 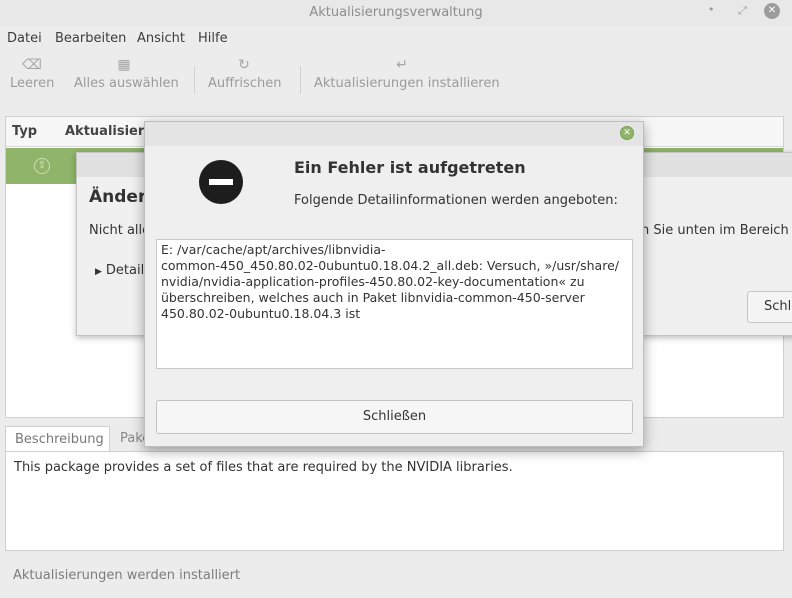 I want to click on window-titlebar: Aktualisierungsverwaltung • ⤢ ✕, so click(x=396, y=13).